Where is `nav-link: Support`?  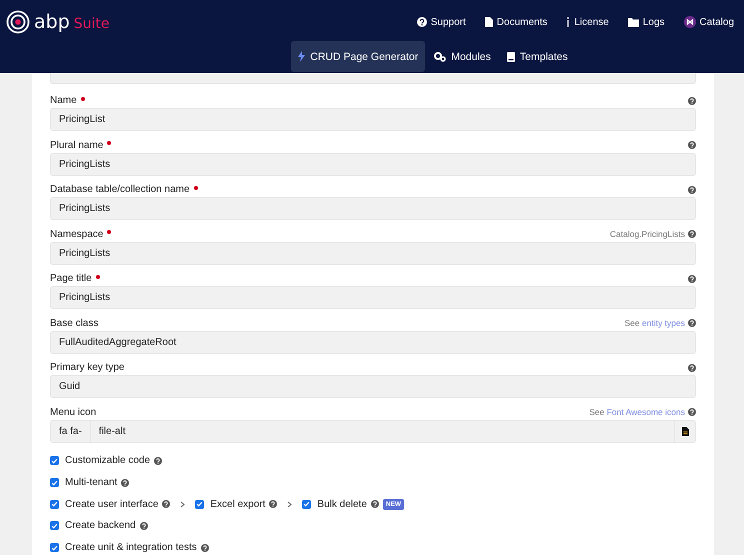 nav-link: Support is located at coordinates (441, 22).